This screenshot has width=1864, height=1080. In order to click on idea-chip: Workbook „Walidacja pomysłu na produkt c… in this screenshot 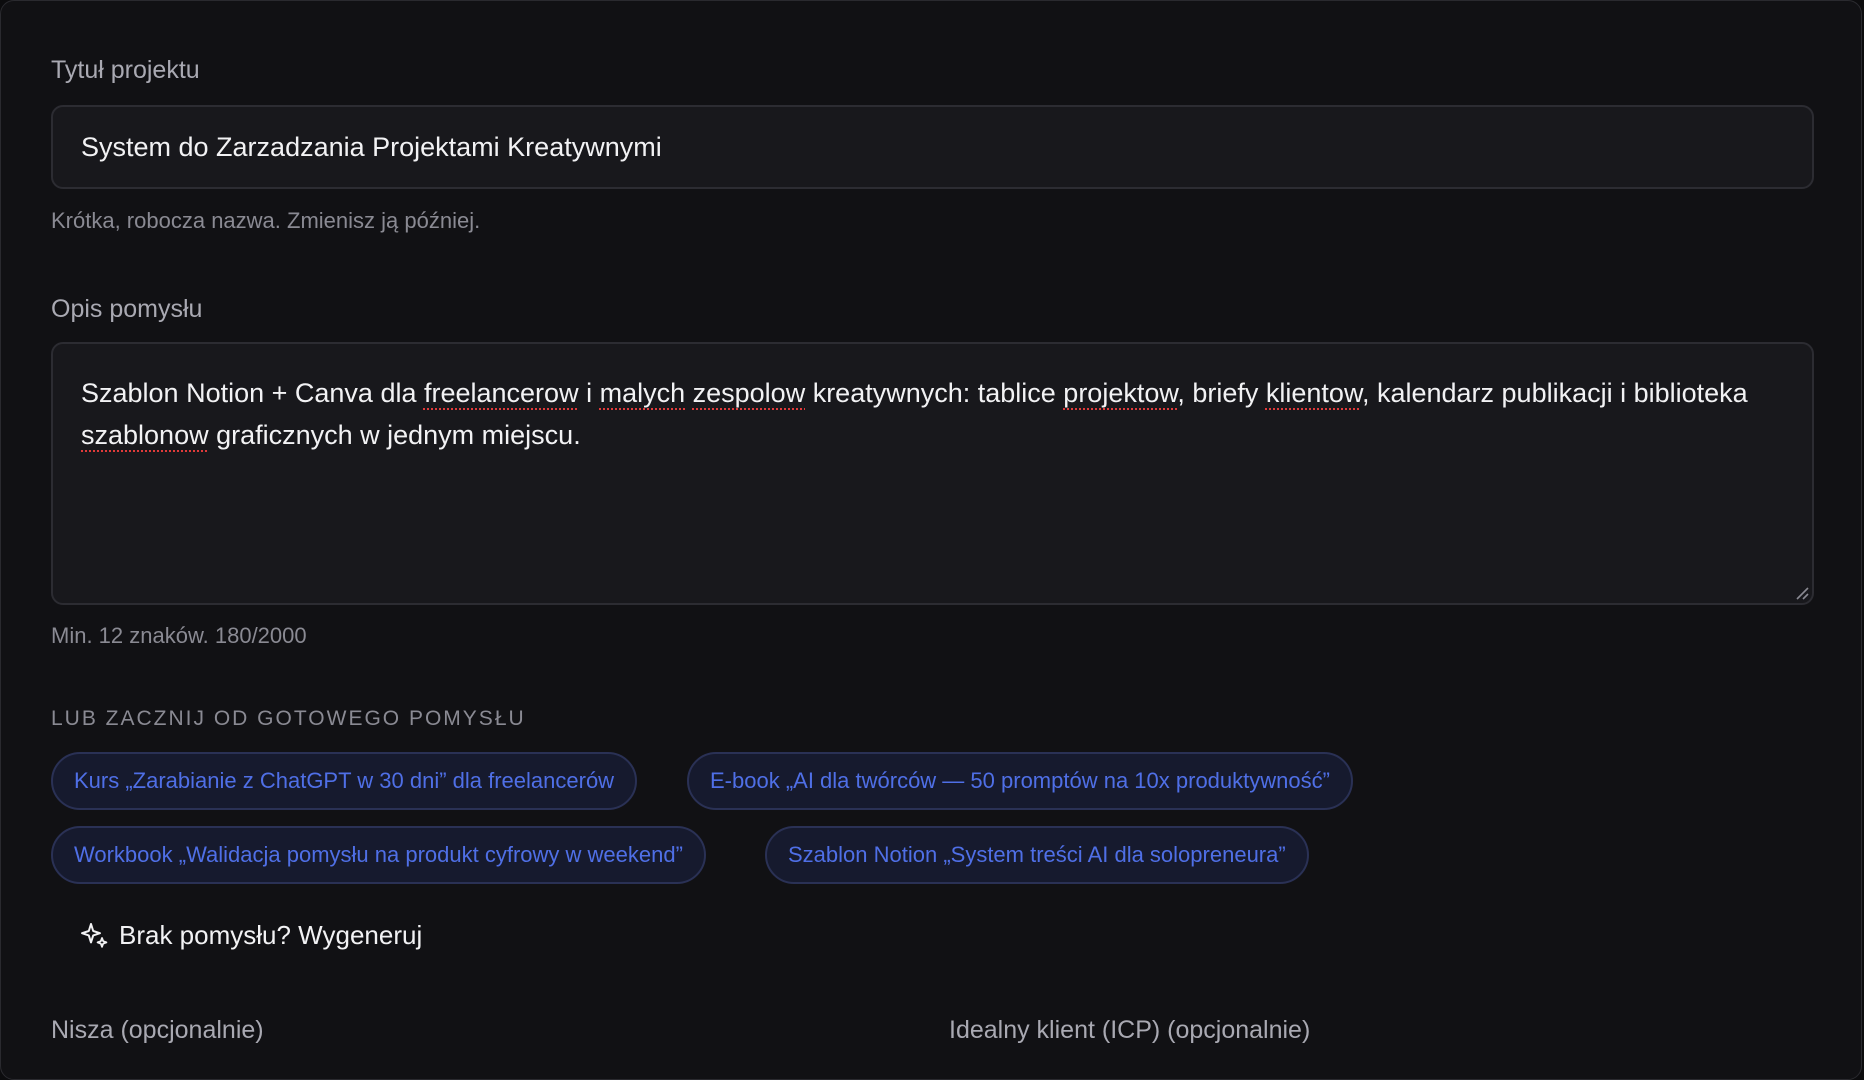, I will do `click(378, 855)`.